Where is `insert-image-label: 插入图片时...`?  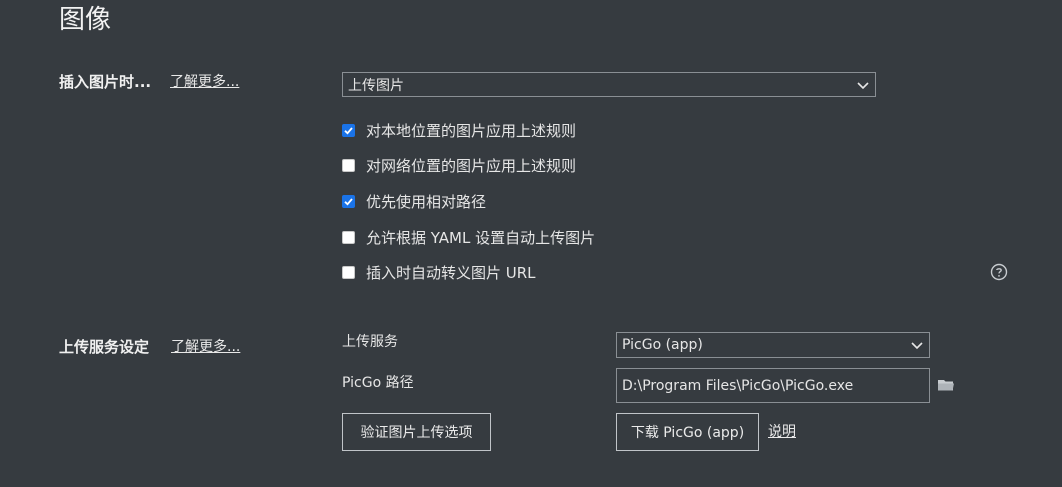
insert-image-label: 插入图片时... is located at coordinates (105, 82).